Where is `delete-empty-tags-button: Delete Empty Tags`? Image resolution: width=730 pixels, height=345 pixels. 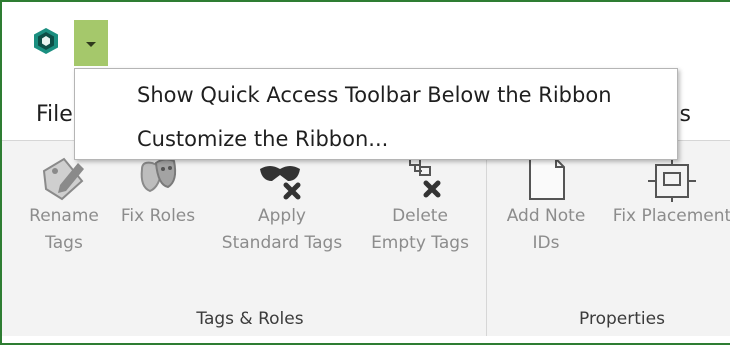 delete-empty-tags-button: Delete Empty Tags is located at coordinates (420, 206).